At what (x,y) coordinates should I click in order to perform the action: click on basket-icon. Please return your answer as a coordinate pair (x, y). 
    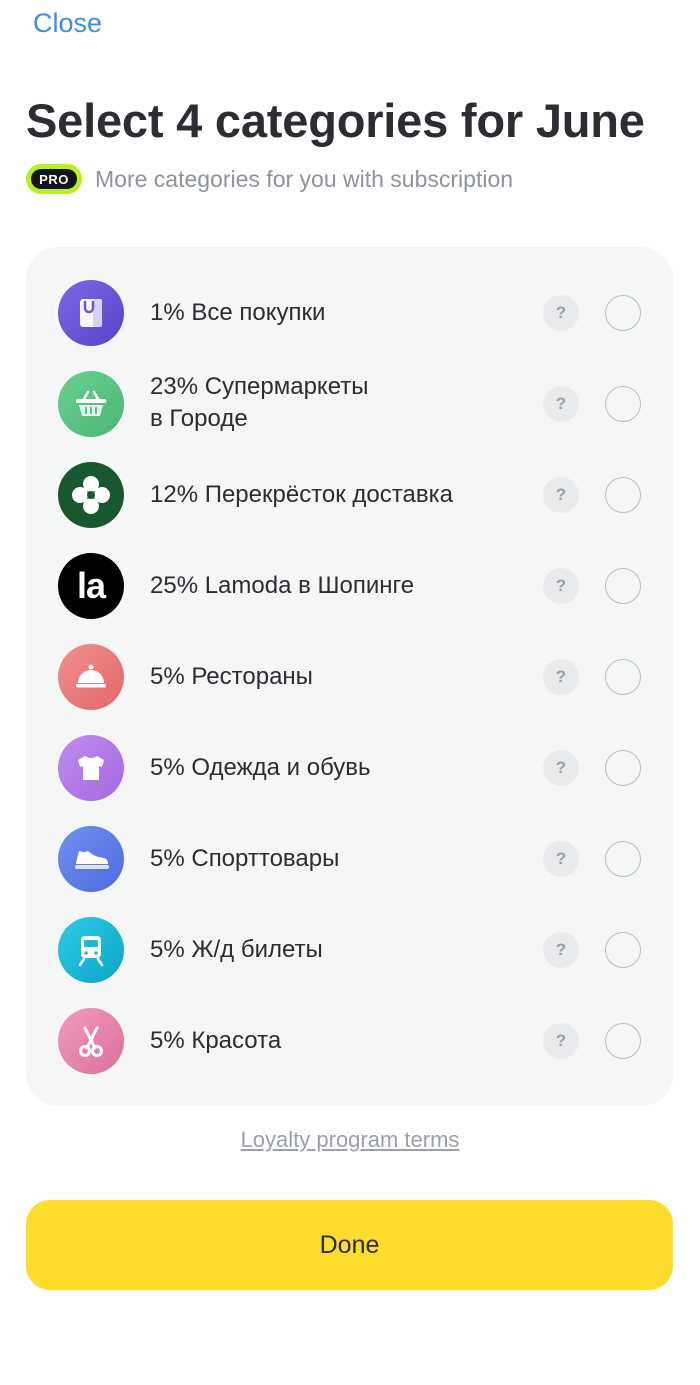
    Looking at the image, I should click on (91, 404).